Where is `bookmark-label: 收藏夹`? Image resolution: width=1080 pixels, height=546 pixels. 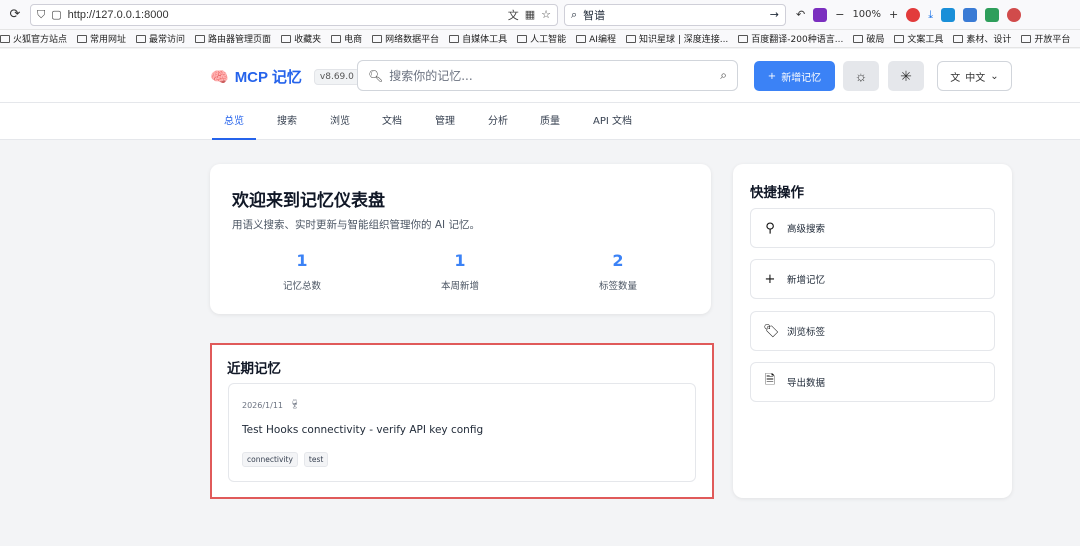
bookmark-label: 收藏夹 is located at coordinates (308, 40).